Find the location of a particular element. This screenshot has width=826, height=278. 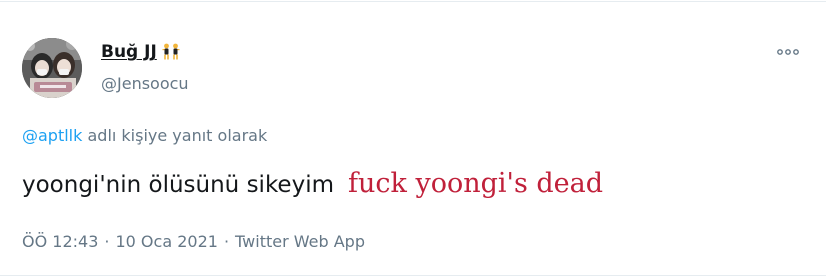

avatar is located at coordinates (52, 68).